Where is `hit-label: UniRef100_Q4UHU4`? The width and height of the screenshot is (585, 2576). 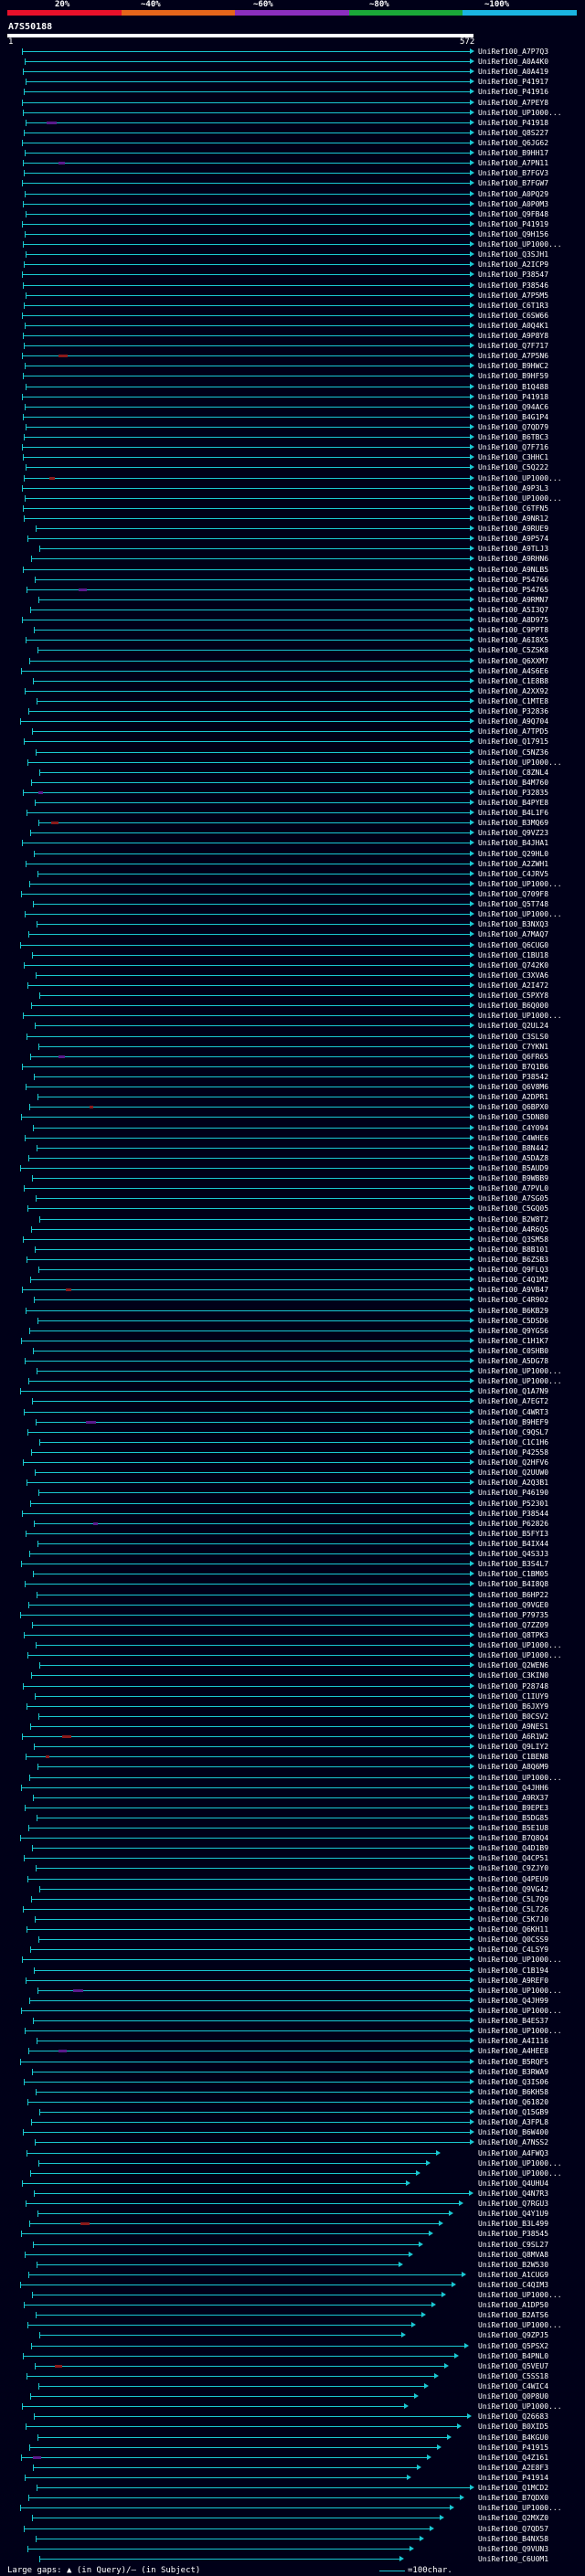 hit-label: UniRef100_Q4UHU4 is located at coordinates (513, 2183).